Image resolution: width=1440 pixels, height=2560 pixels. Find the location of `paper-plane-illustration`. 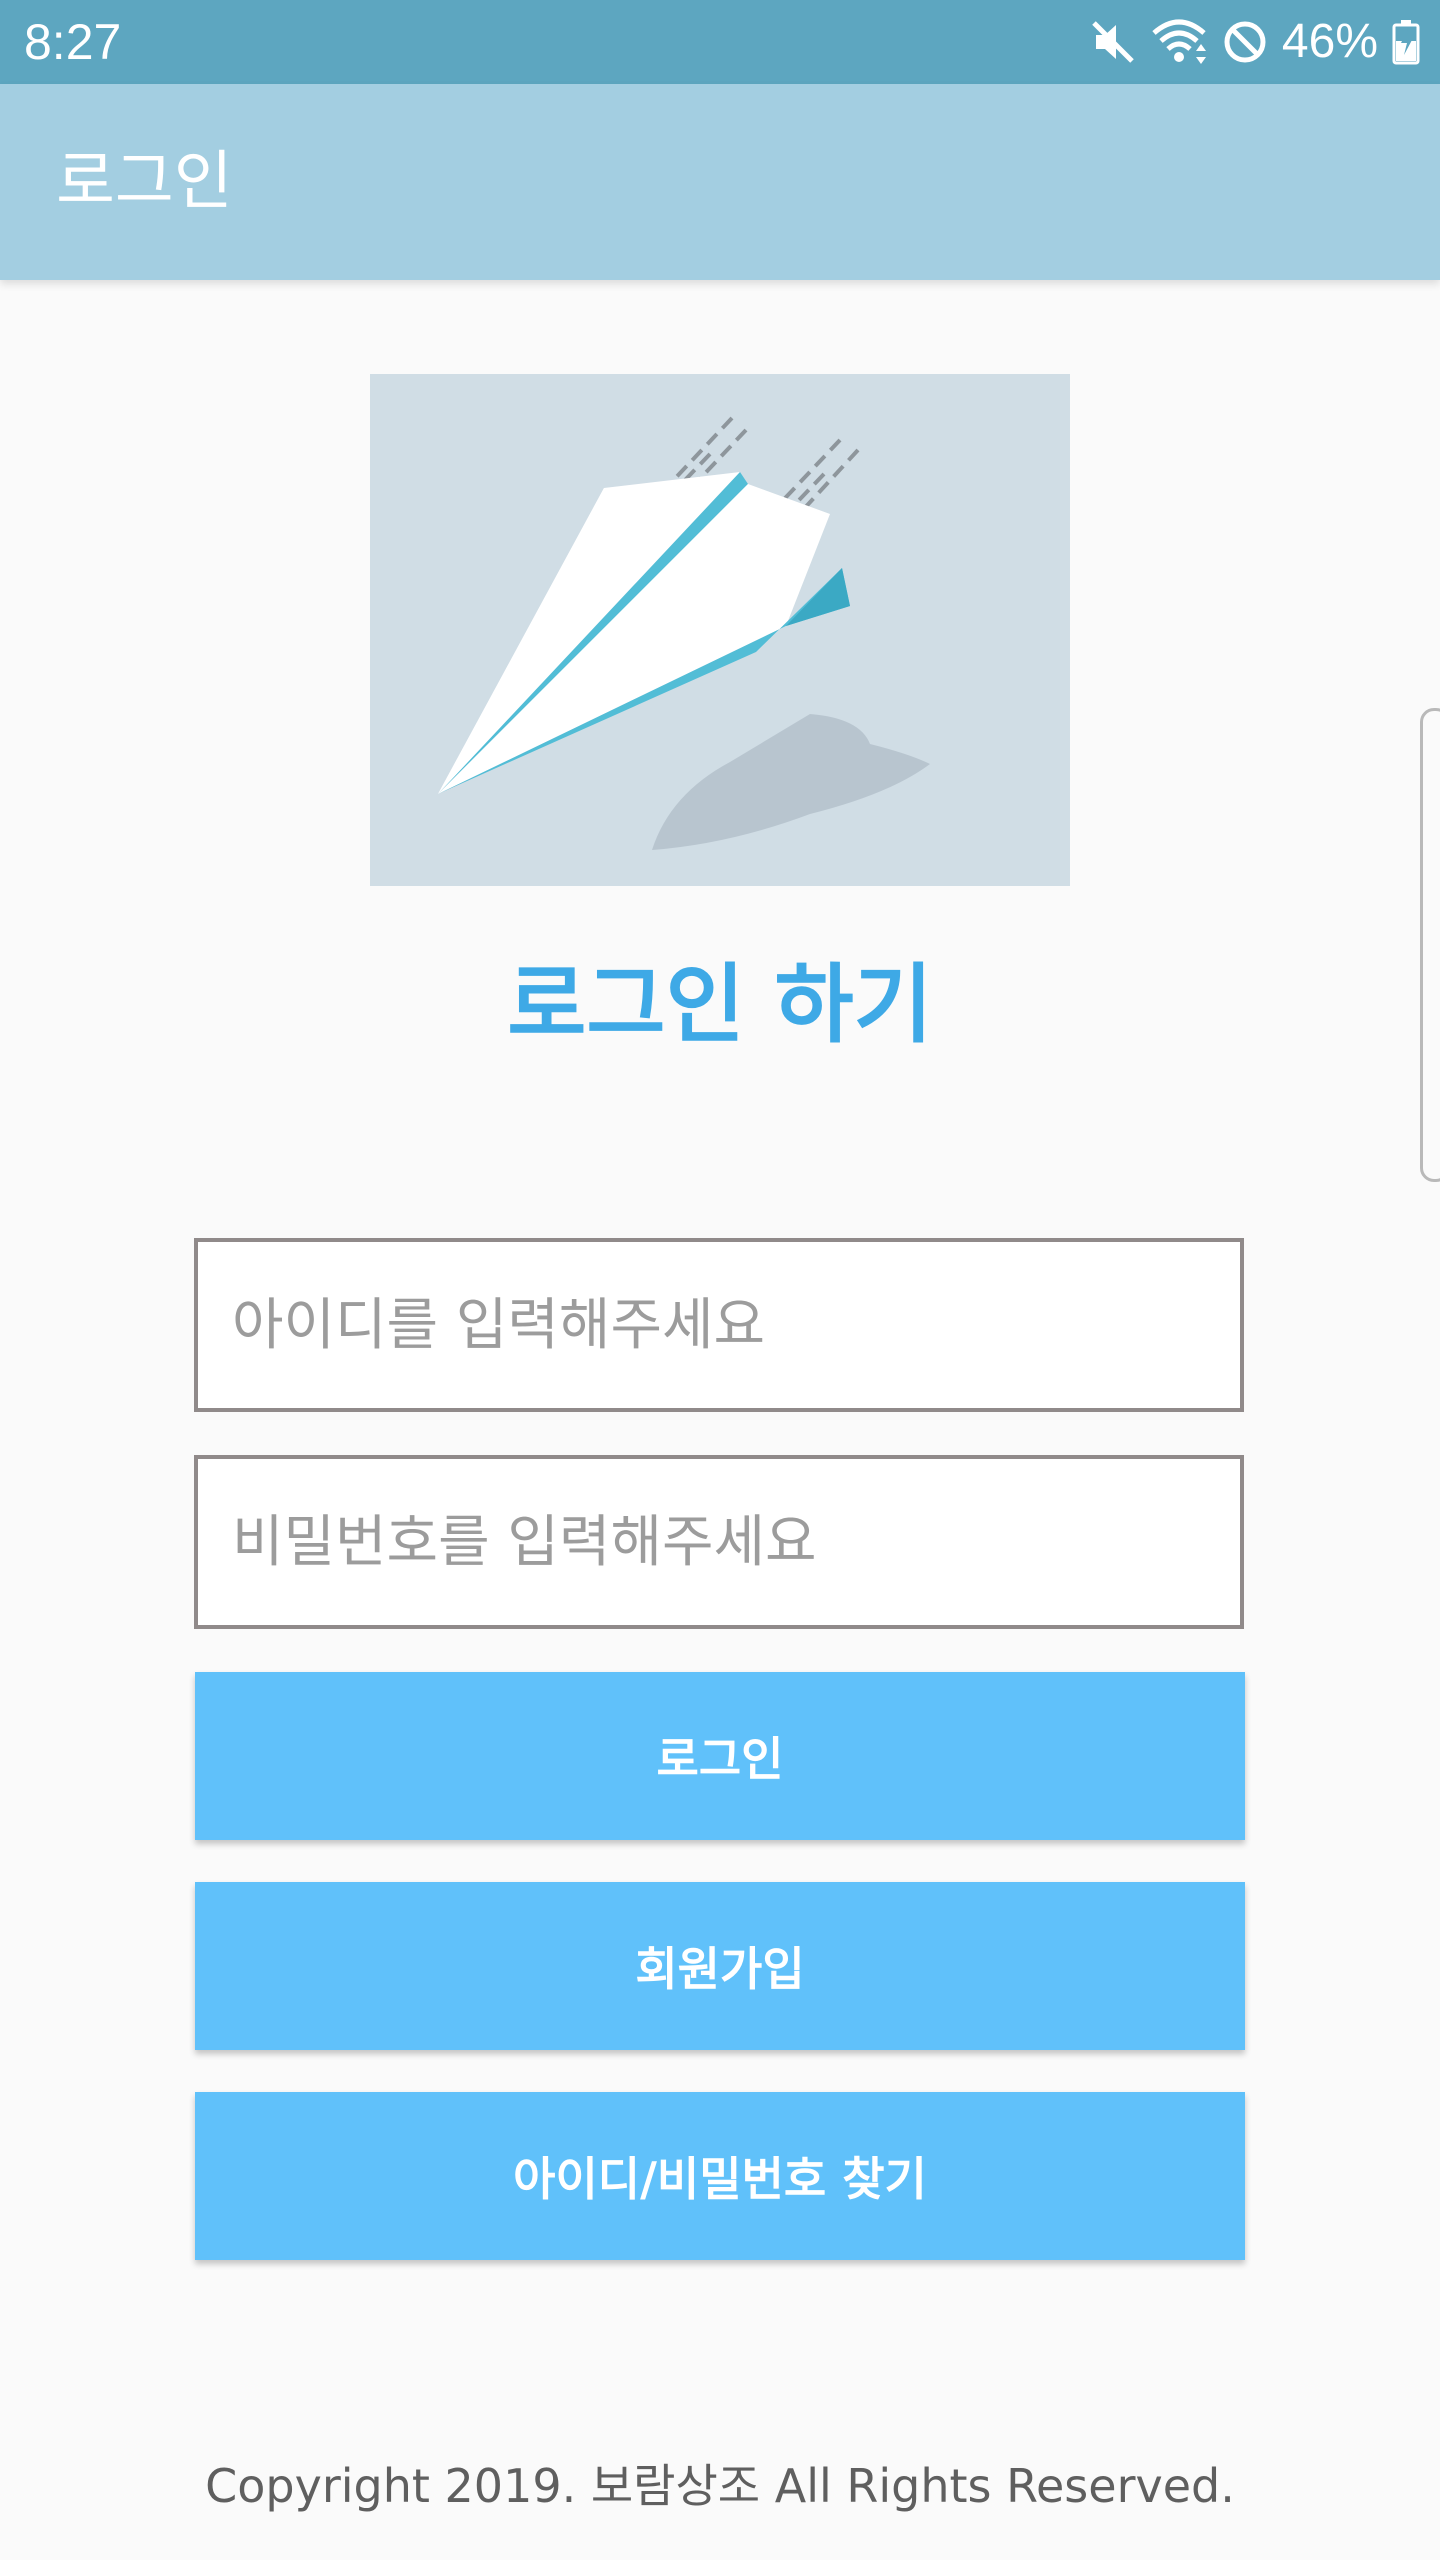

paper-plane-illustration is located at coordinates (720, 630).